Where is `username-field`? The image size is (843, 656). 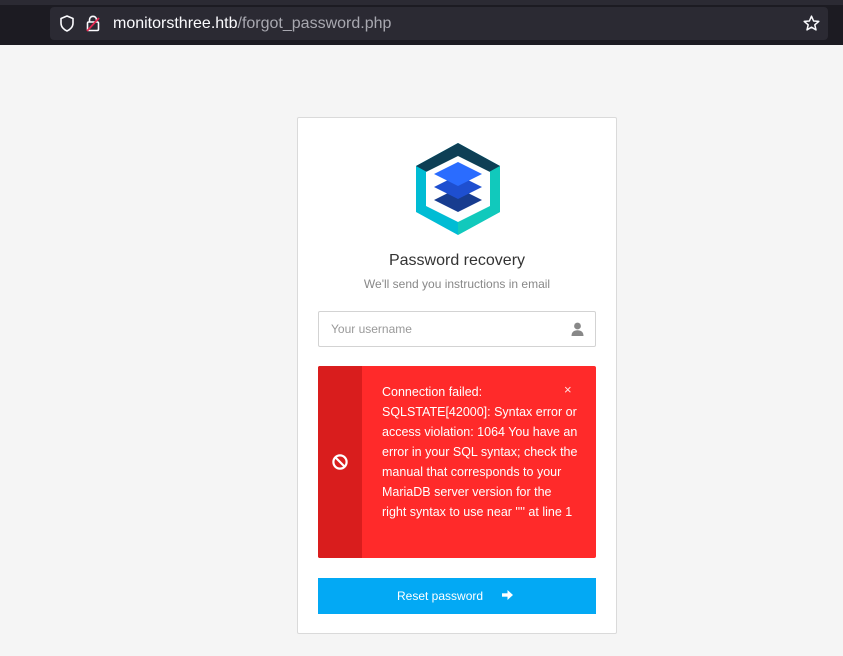 username-field is located at coordinates (457, 329).